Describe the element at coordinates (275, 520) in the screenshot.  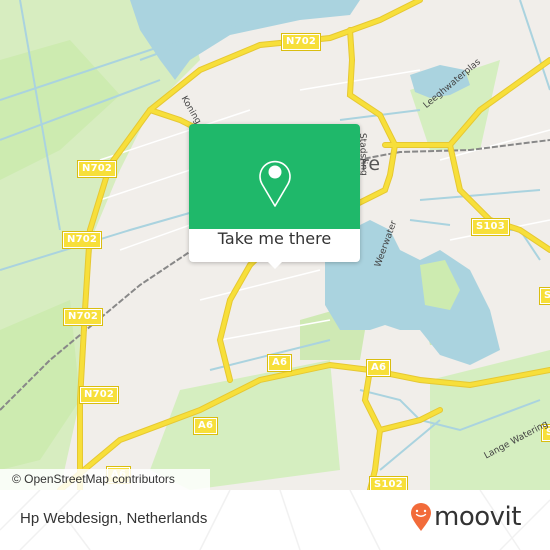
I see `footer: Hp Webdesign, Netherlands moovit` at that location.